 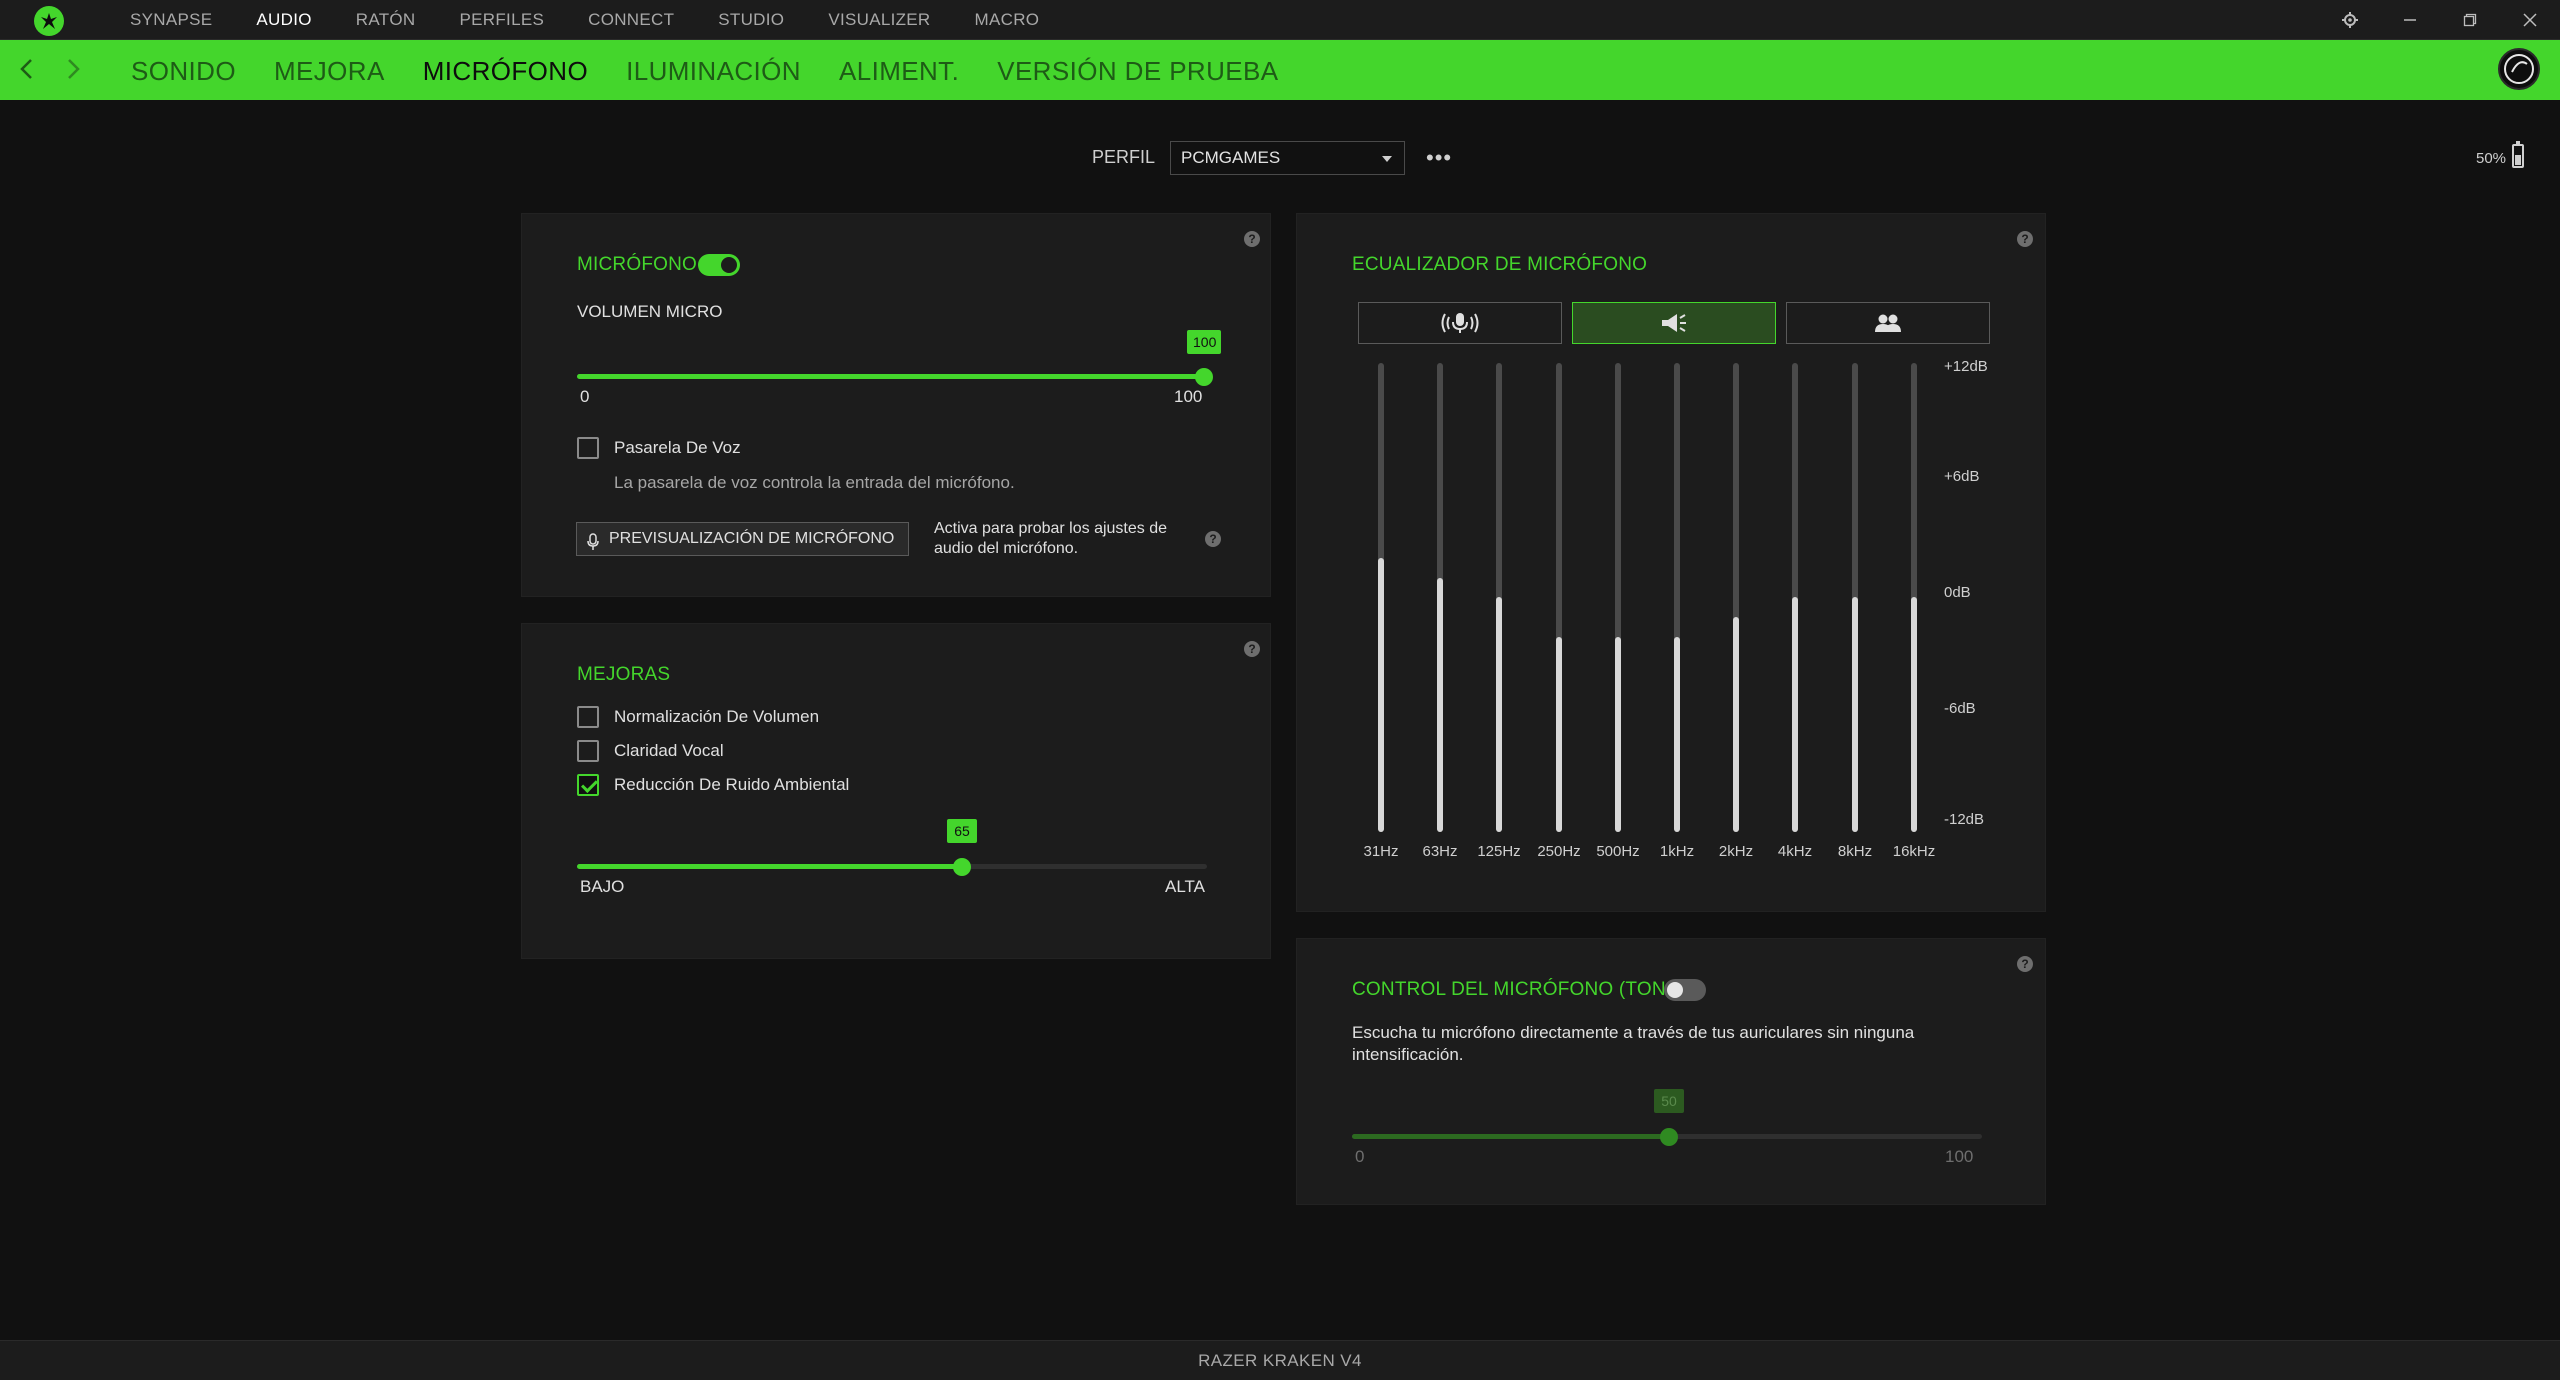 I want to click on mic-volume-slider-thumb, so click(x=1204, y=377).